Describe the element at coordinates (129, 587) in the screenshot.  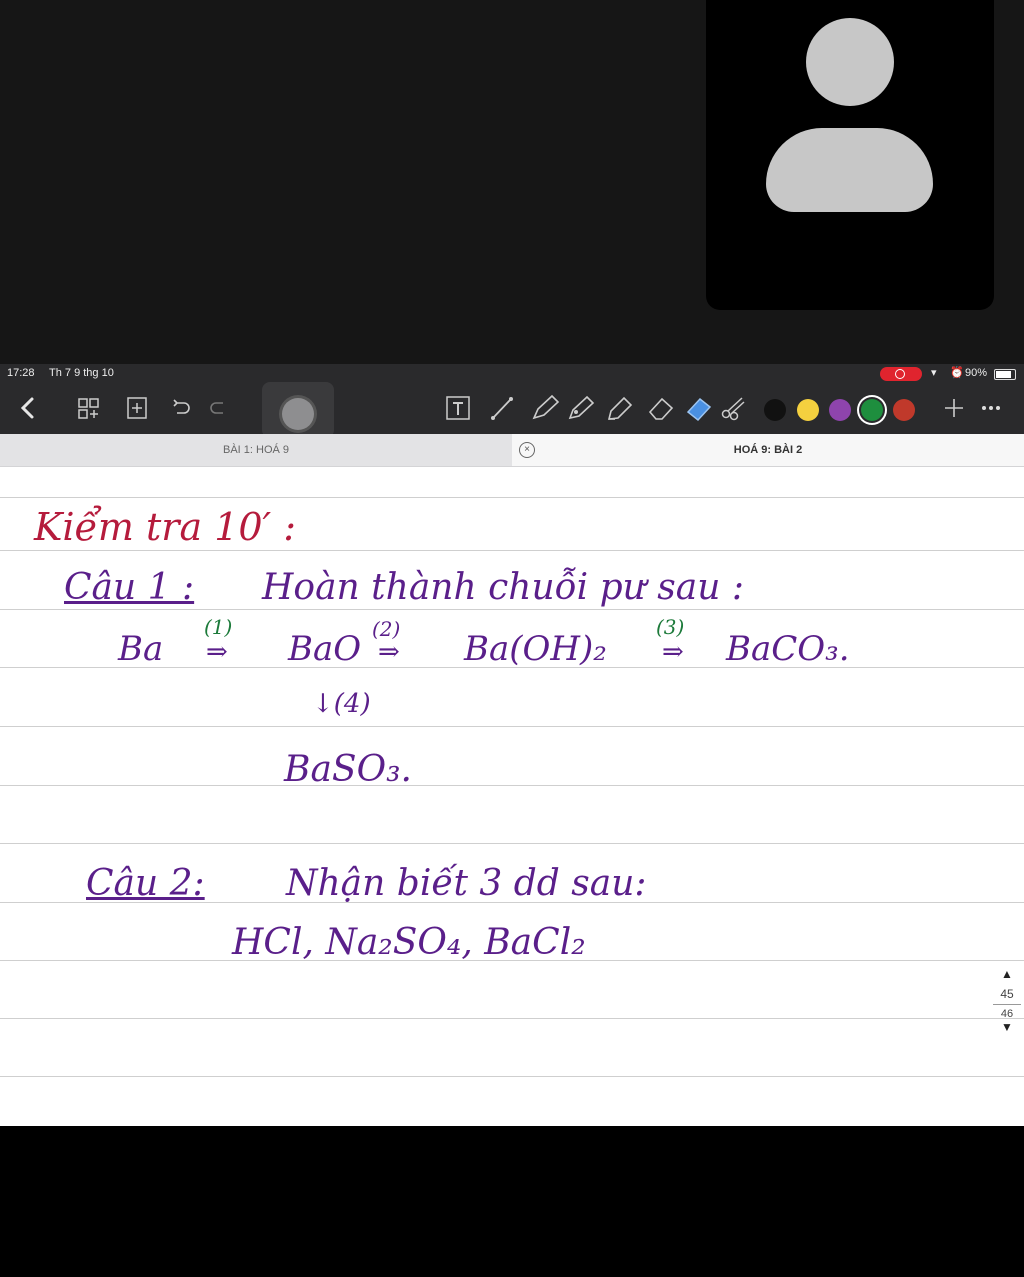
I see `question-1-label: Câu 1 :` at that location.